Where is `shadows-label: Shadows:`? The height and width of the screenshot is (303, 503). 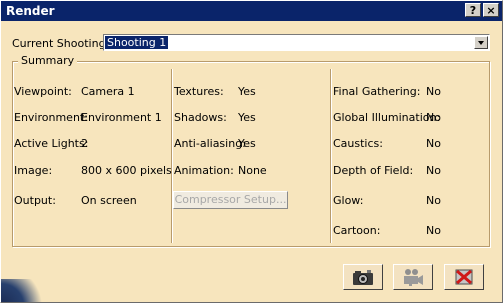 shadows-label: Shadows: is located at coordinates (200, 117).